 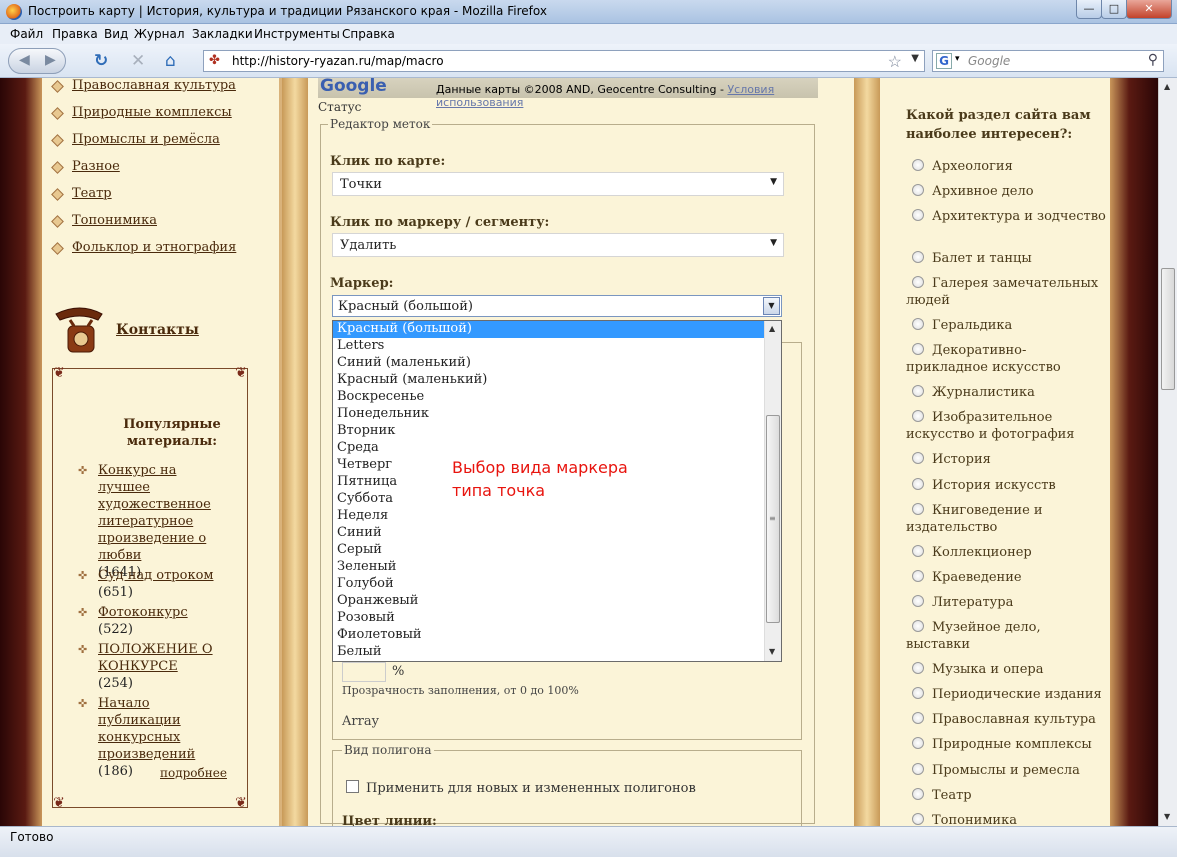 I want to click on dropdown-option: Белый, so click(x=549, y=652).